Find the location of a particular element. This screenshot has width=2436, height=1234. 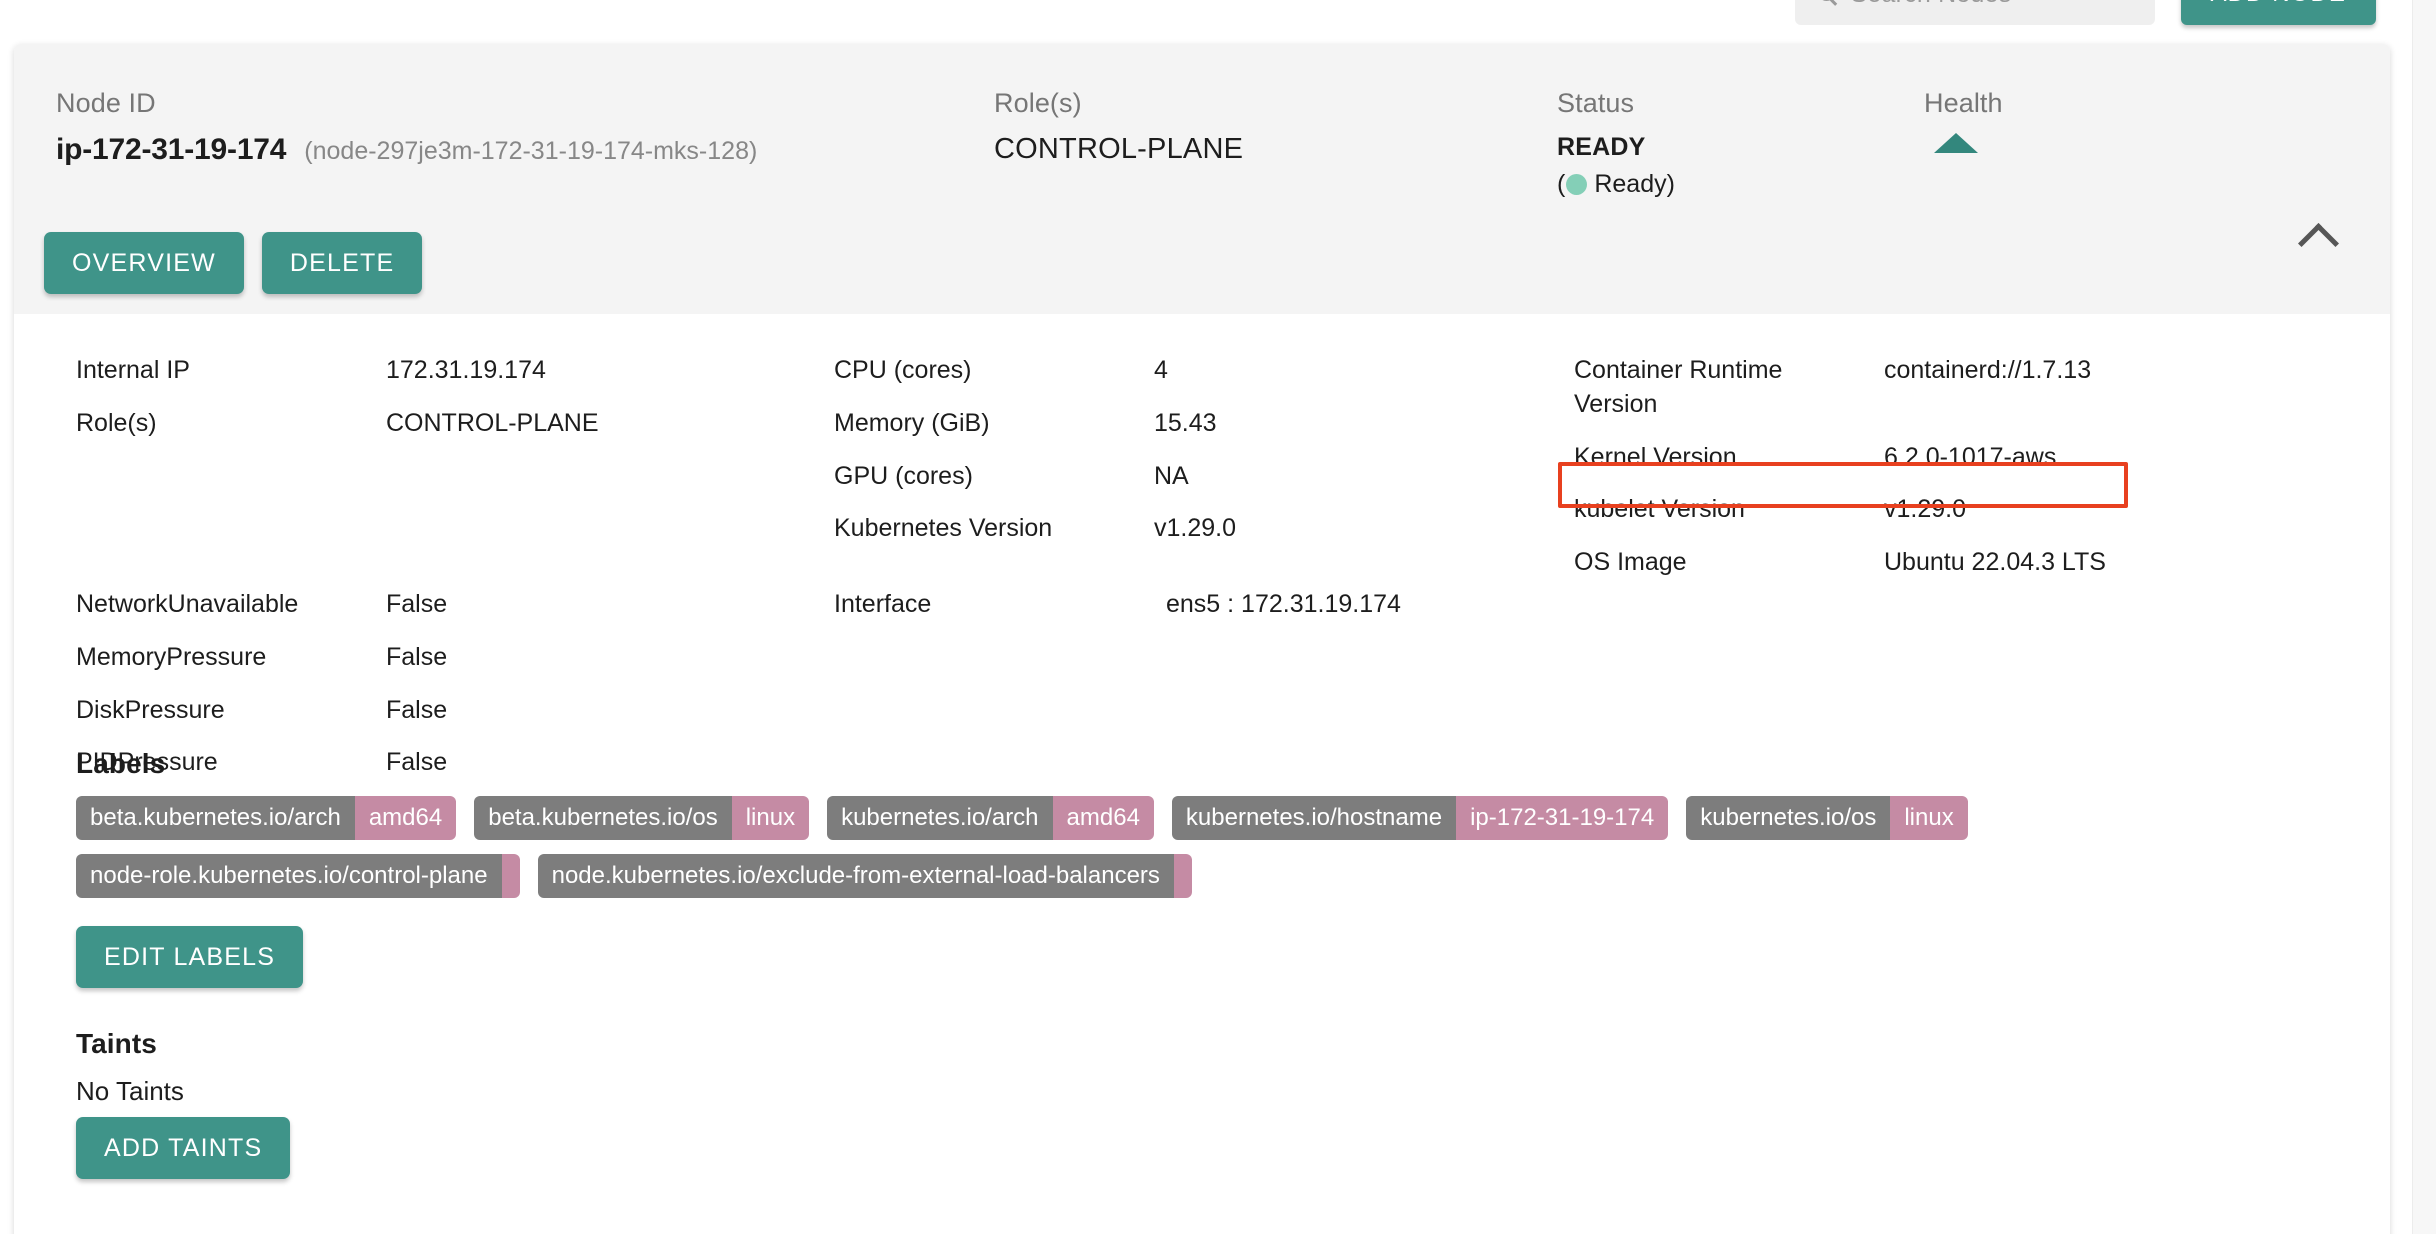

node-header-actions: OVERVIEW DELETE is located at coordinates (233, 263).